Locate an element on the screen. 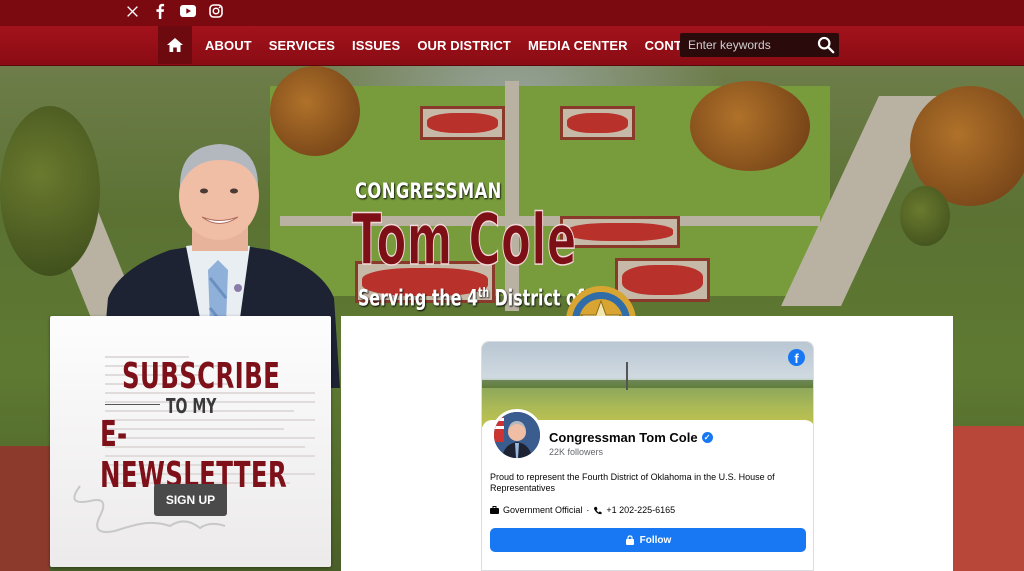 This screenshot has width=1024, height=571. nav-item-media-center: MEDIA CENTER is located at coordinates (578, 45).